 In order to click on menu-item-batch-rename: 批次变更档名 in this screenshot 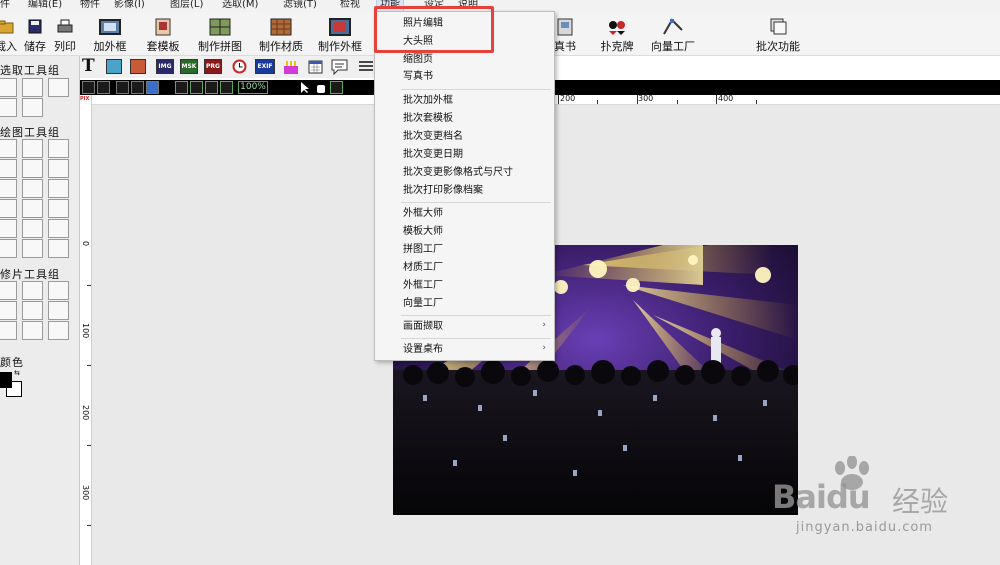, I will do `click(433, 137)`.